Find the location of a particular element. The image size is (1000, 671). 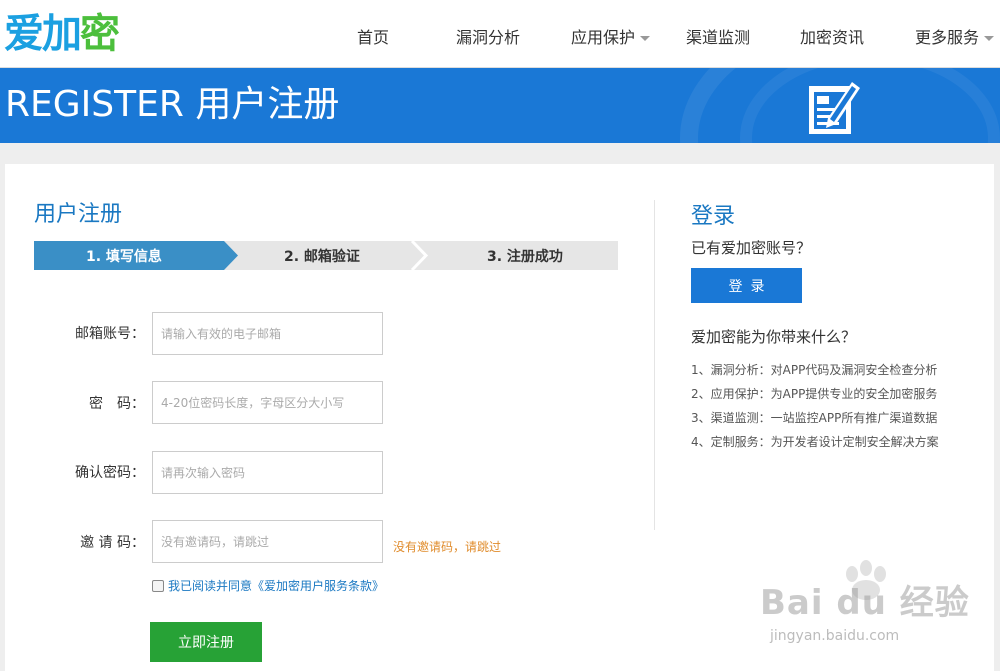

email-label: 邮箱账号： is located at coordinates (110, 334).